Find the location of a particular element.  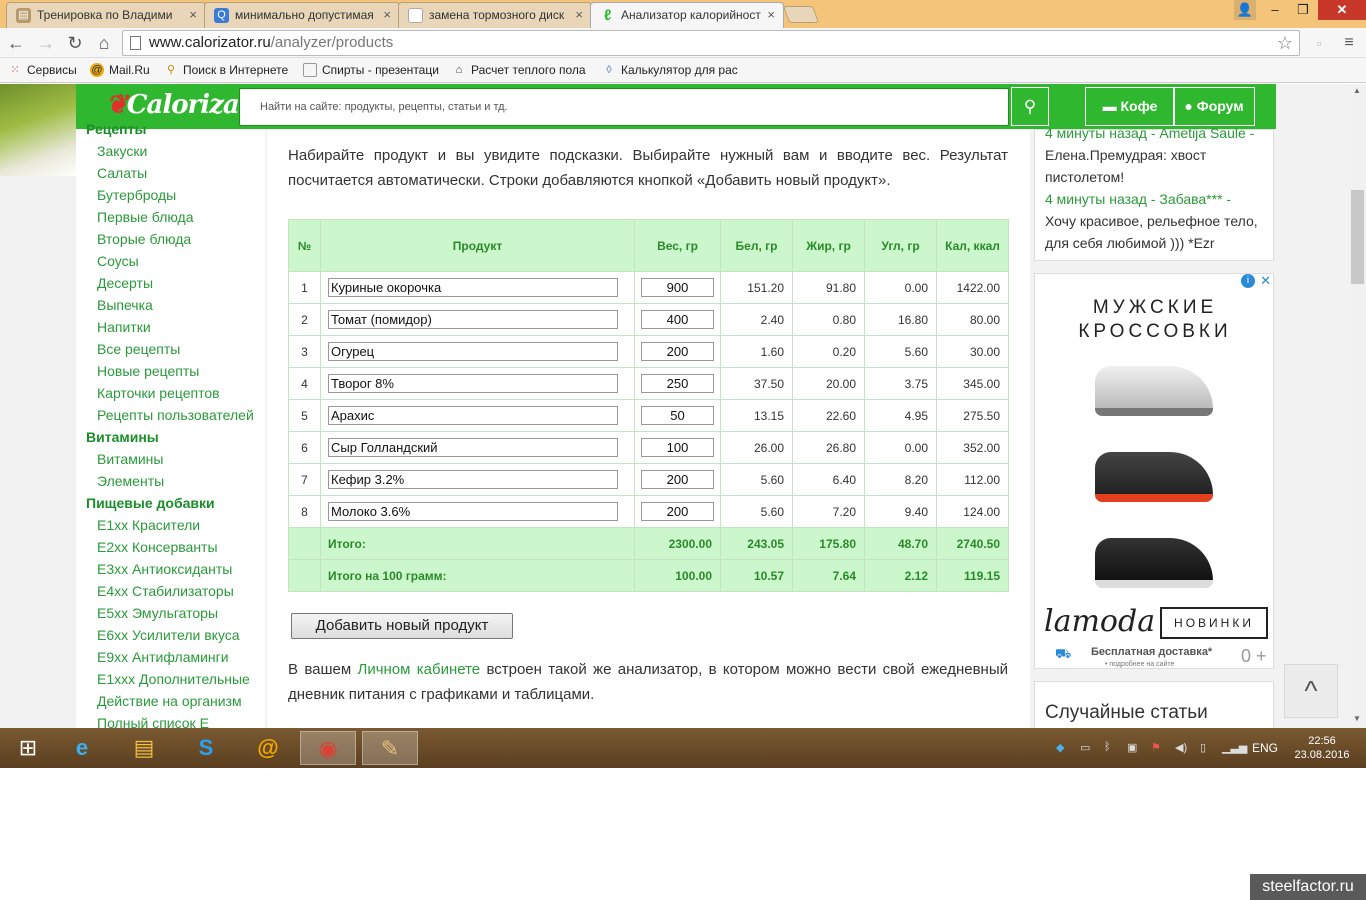

new-tab-button is located at coordinates (801, 14).